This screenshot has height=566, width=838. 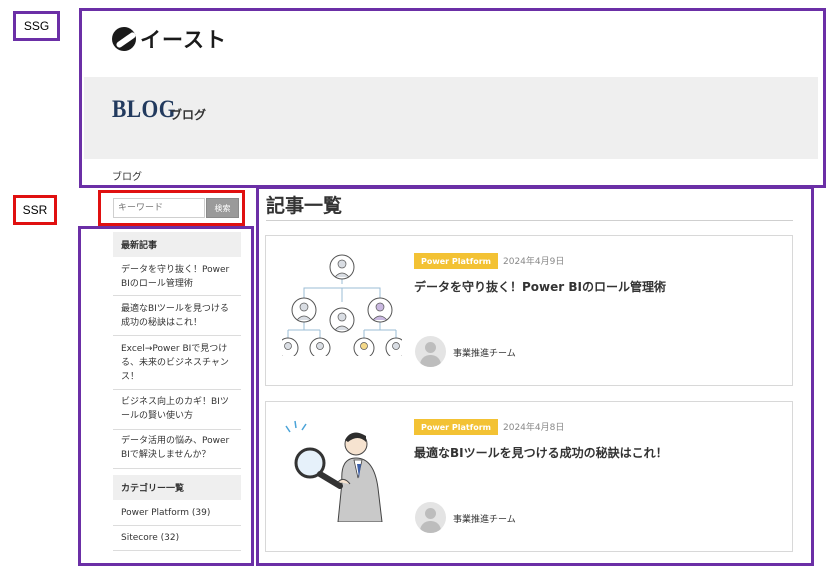 What do you see at coordinates (177, 411) in the screenshot?
I see `sidebar-recent-item: ビジネス向上のカギ！BIツールの賢い使い方` at bounding box center [177, 411].